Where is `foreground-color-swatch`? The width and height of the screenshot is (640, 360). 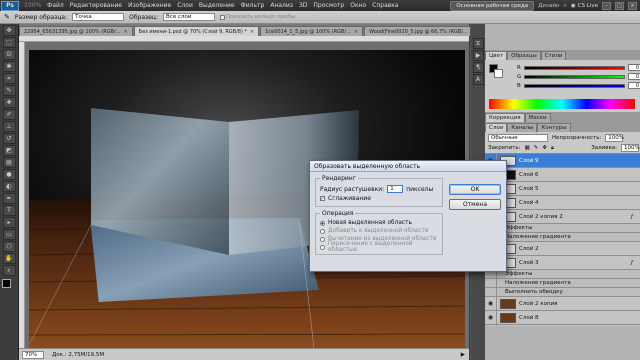 foreground-color-swatch is located at coordinates (6, 283).